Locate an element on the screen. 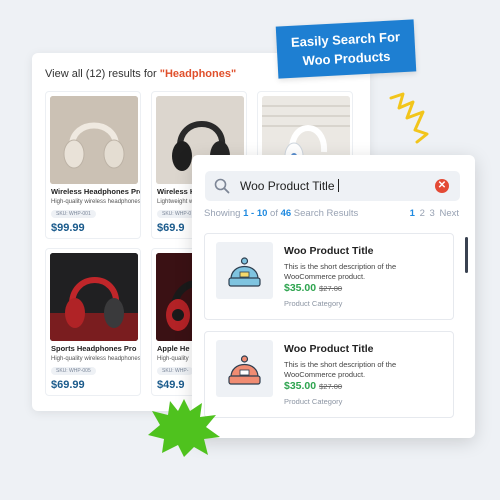  product-title: Wireless Headphones Pro is located at coordinates (95, 191).